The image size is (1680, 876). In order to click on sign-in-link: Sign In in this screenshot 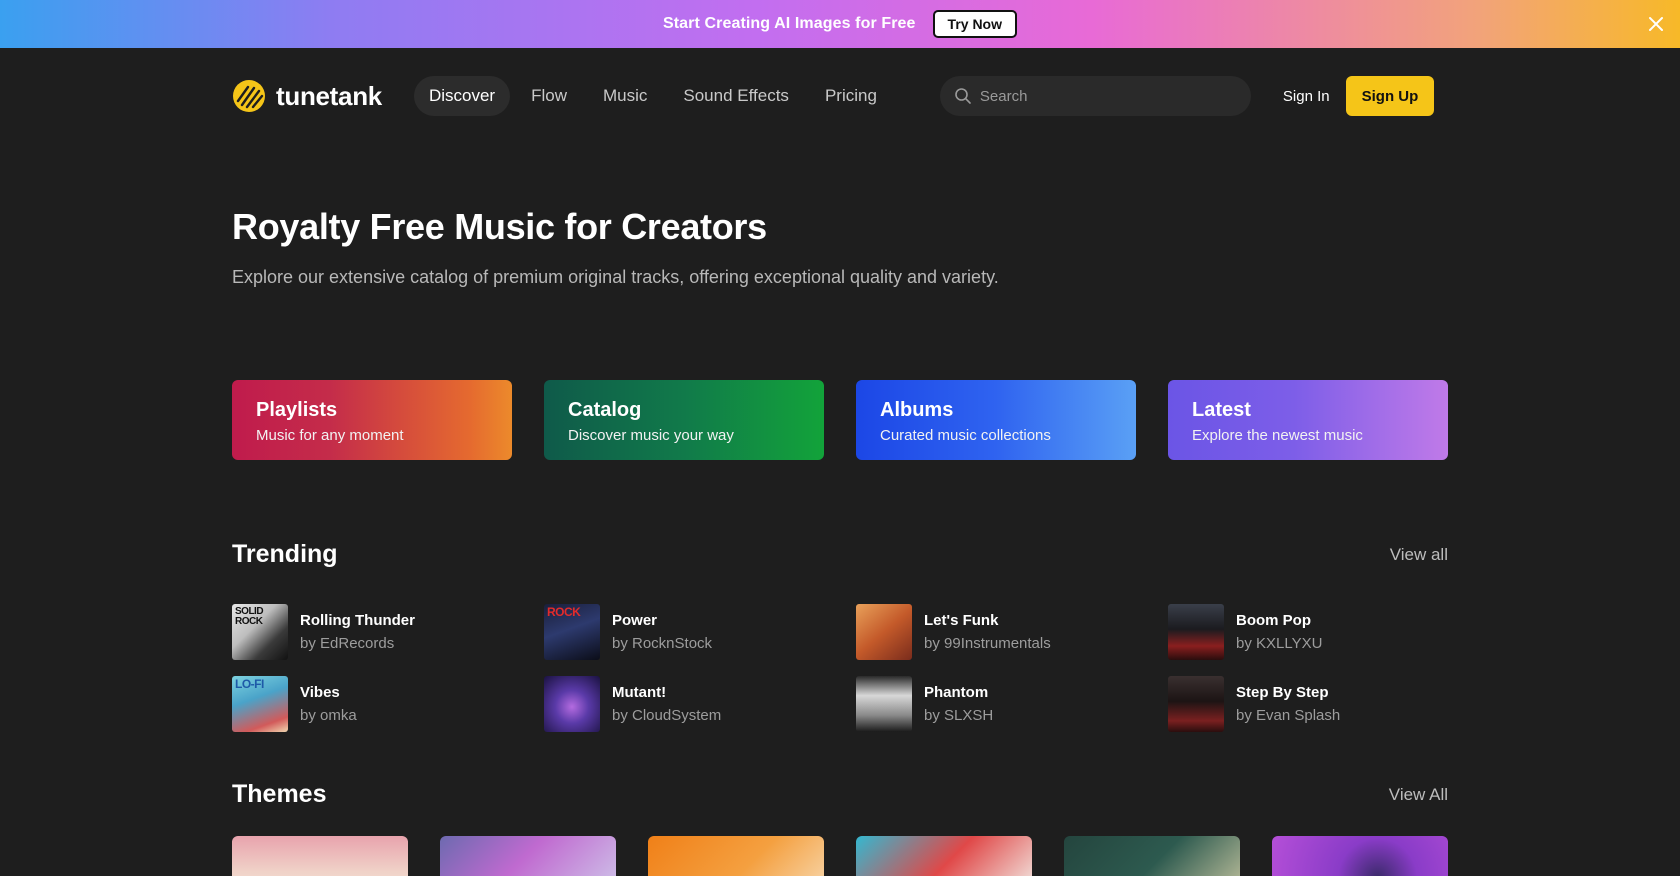, I will do `click(1306, 96)`.